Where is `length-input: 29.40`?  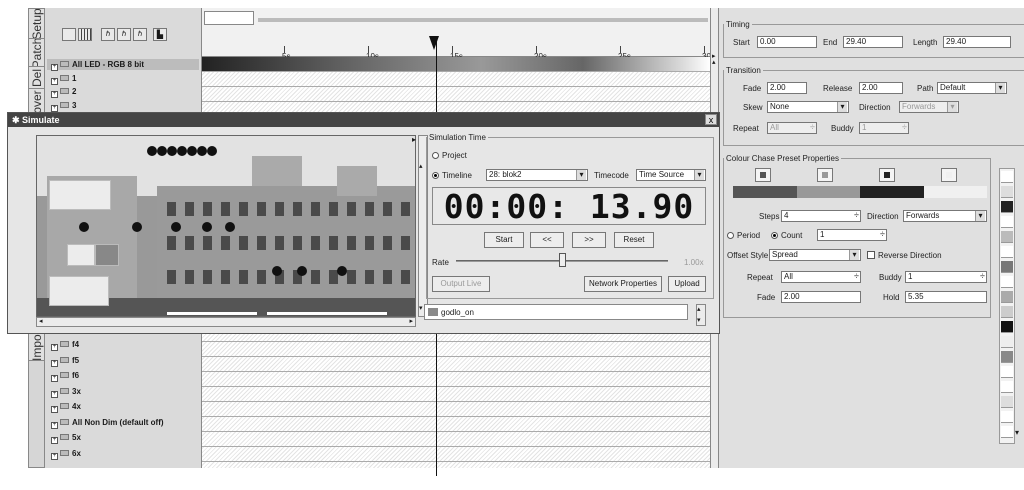 length-input: 29.40 is located at coordinates (977, 42).